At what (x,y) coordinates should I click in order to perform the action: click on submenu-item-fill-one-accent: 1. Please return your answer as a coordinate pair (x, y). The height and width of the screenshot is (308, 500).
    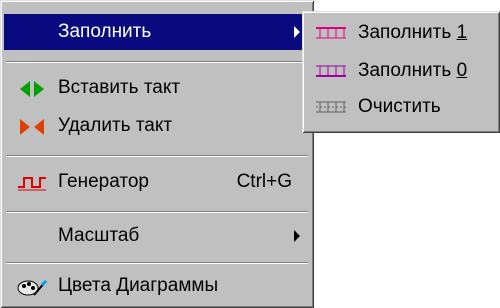
    Looking at the image, I should click on (462, 32).